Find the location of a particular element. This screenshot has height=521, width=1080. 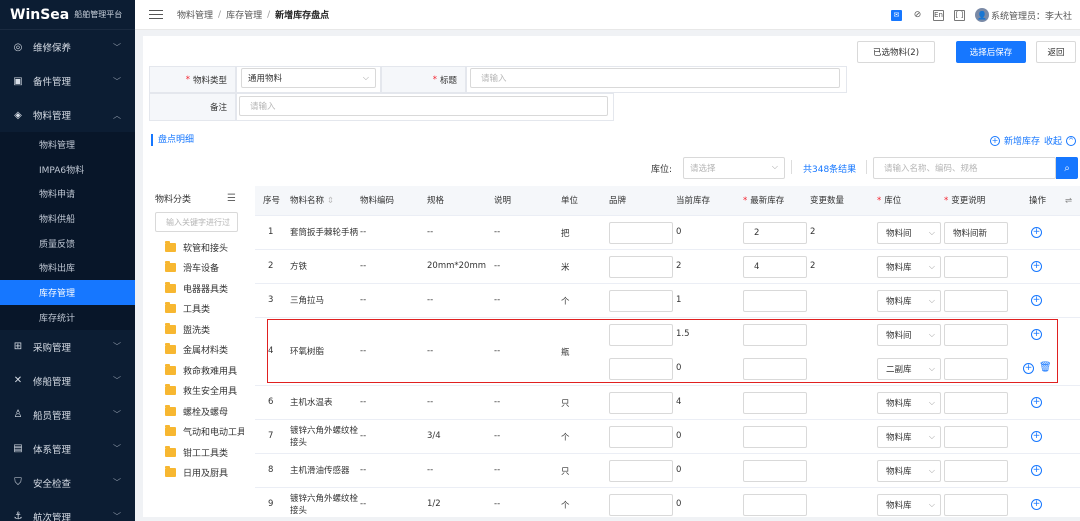

sidebar-group-0: ◎ 维修保养 ﹀ is located at coordinates (67, 47).